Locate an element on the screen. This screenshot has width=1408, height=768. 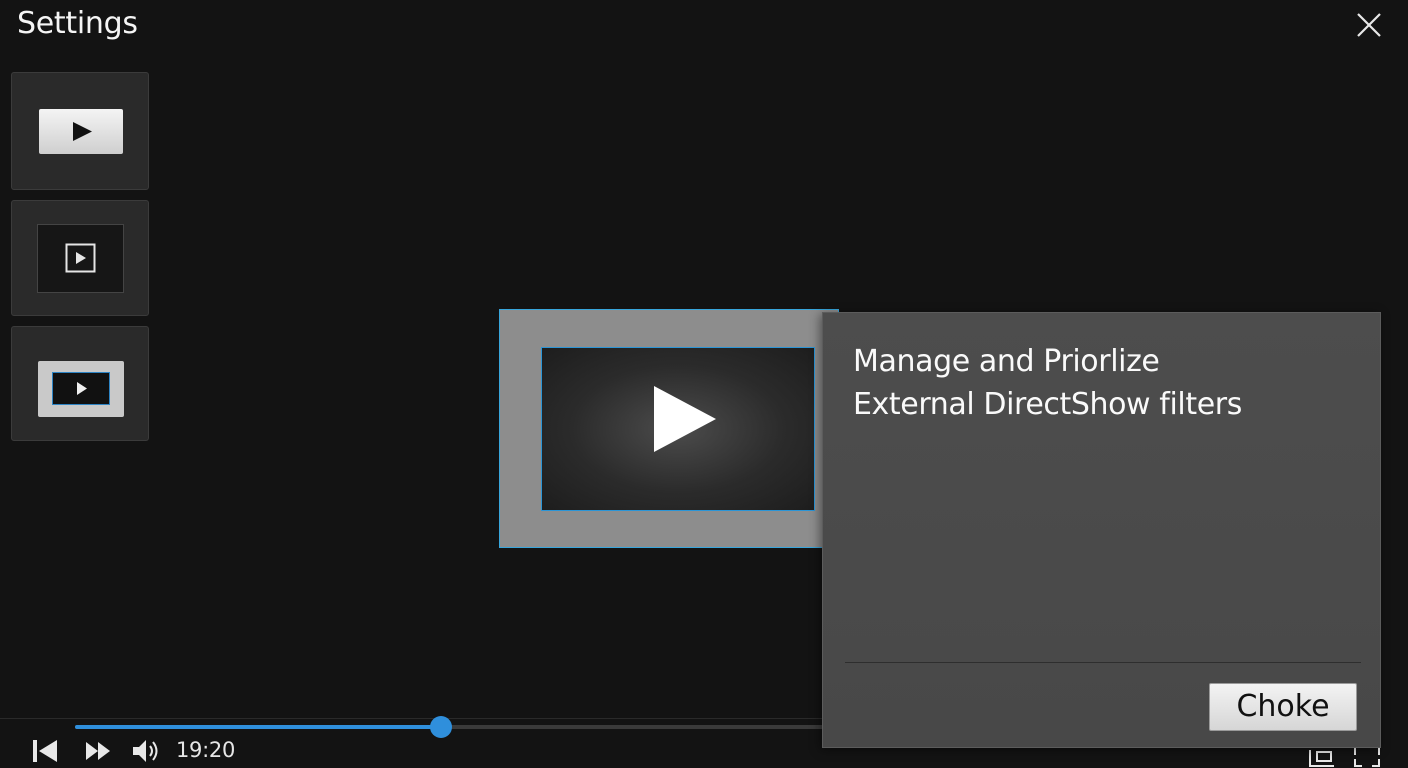
preview-screen is located at coordinates (678, 429).